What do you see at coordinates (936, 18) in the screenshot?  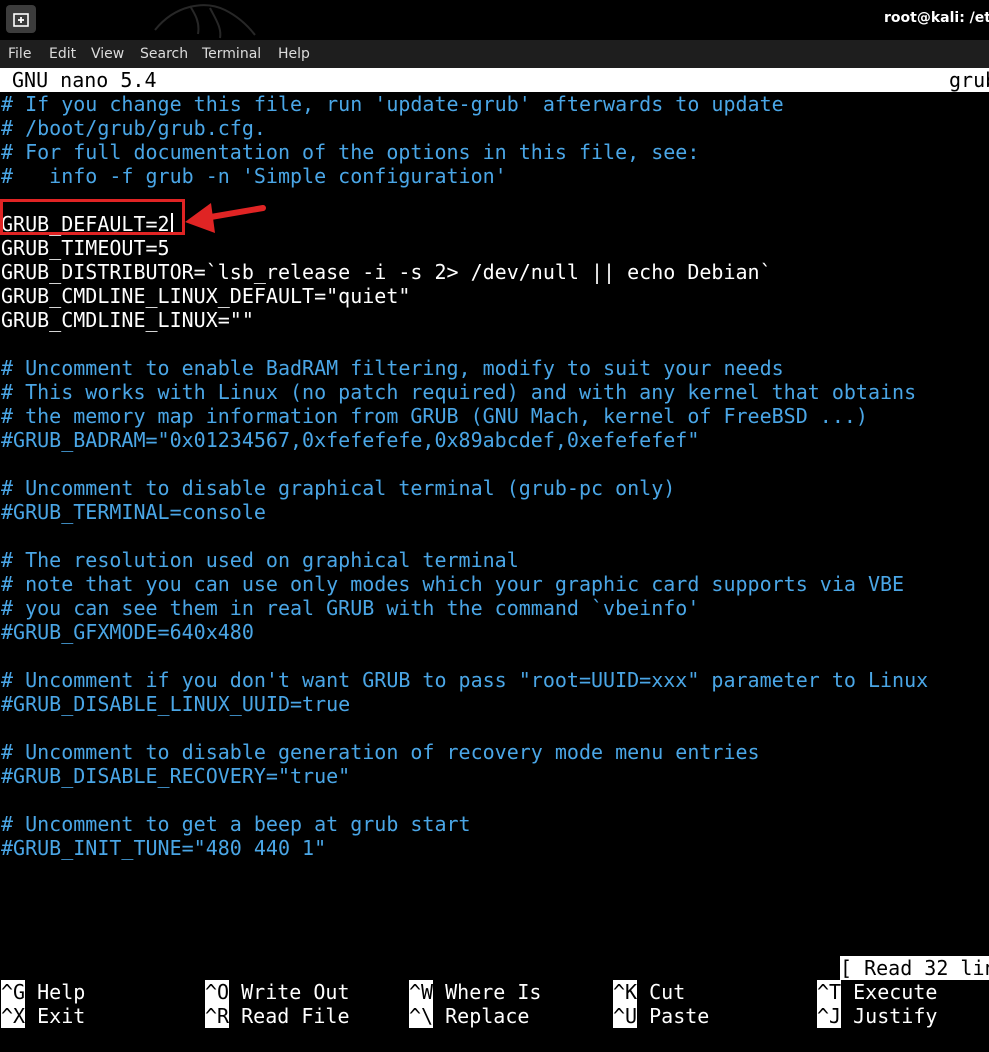 I see `window-title: root@kali: /etc/` at bounding box center [936, 18].